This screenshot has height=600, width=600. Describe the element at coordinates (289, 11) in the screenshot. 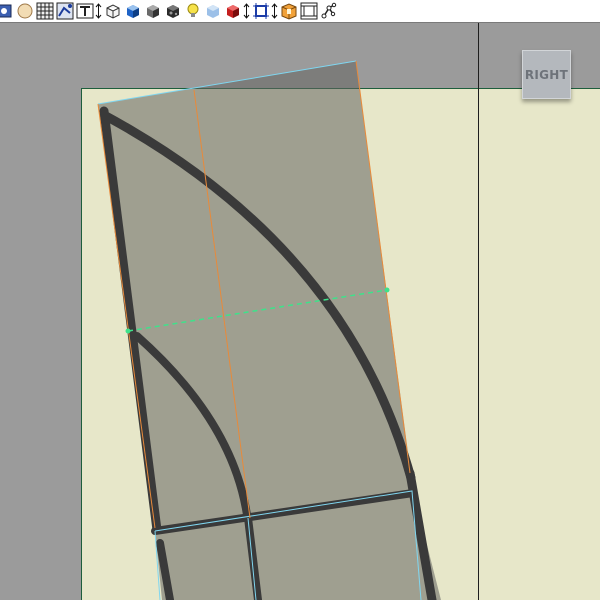

I see `isolate-cube-icon` at that location.